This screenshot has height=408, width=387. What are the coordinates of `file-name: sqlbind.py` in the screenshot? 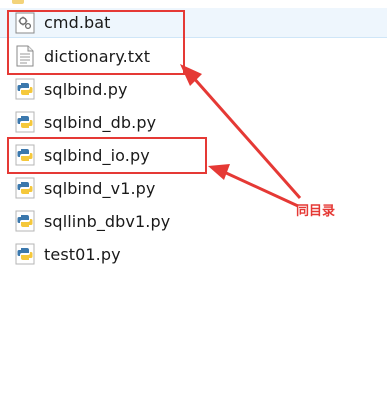 It's located at (86, 89).